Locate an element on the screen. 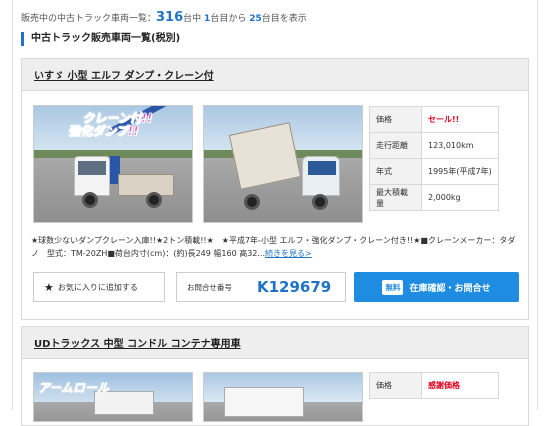 Image resolution: width=550 pixels, height=426 pixels. truck-title-link: いすゞ 小型 エルフ ダンプ・クレーン付 is located at coordinates (124, 74).